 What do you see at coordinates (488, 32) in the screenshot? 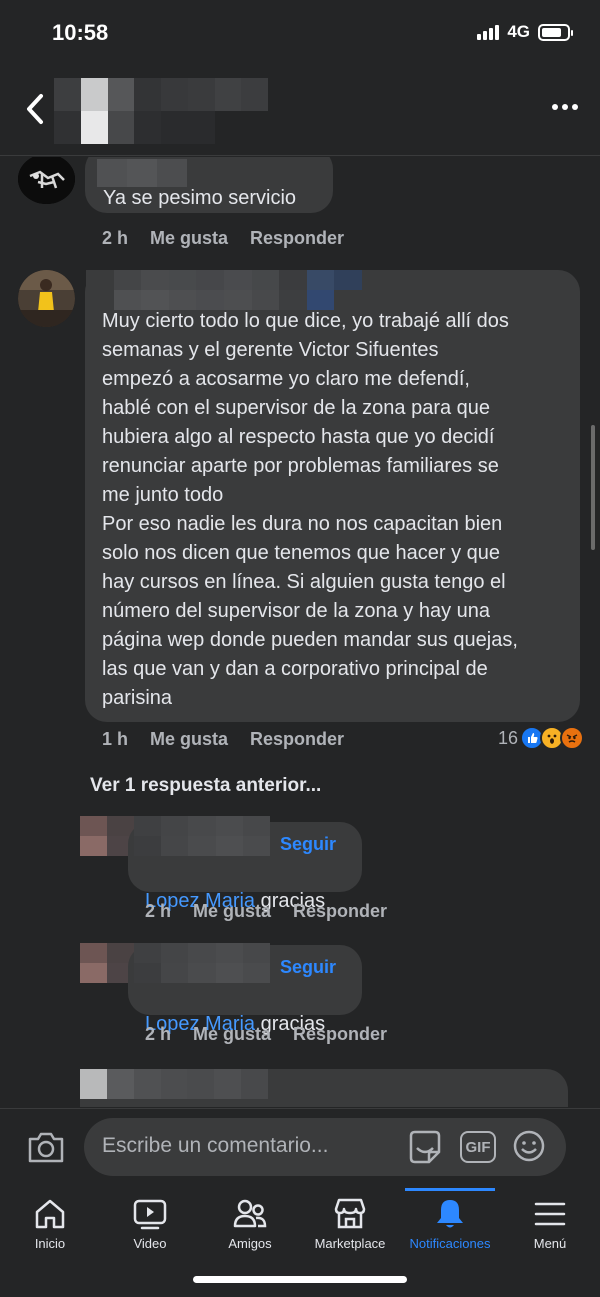
I see `signal-icon` at bounding box center [488, 32].